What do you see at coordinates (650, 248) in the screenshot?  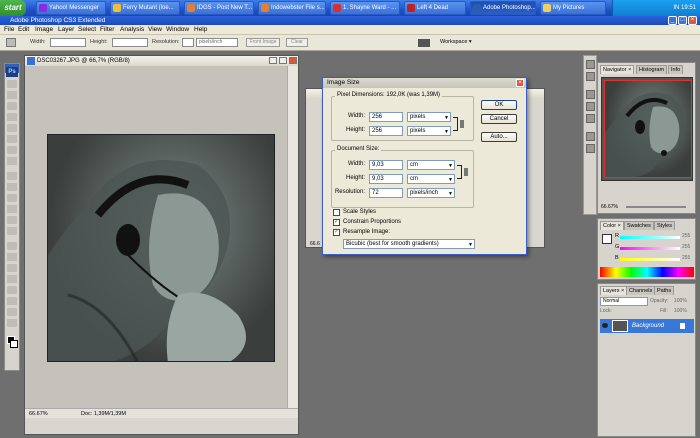 I see `g-slider` at bounding box center [650, 248].